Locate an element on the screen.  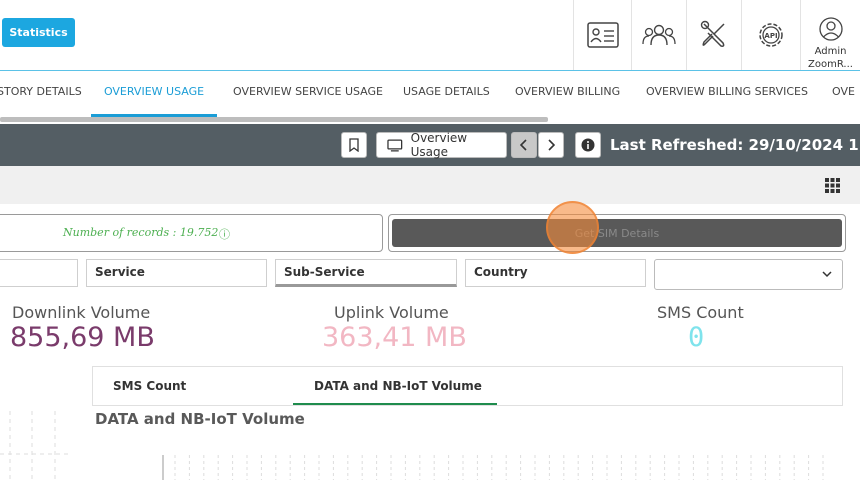
tabs-scrollbar is located at coordinates (274, 119).